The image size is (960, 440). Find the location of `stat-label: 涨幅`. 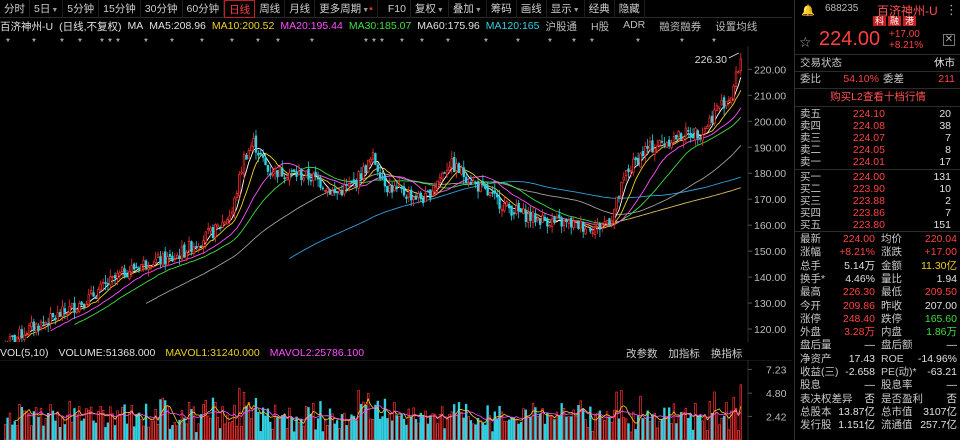

stat-label: 涨幅 is located at coordinates (810, 252).